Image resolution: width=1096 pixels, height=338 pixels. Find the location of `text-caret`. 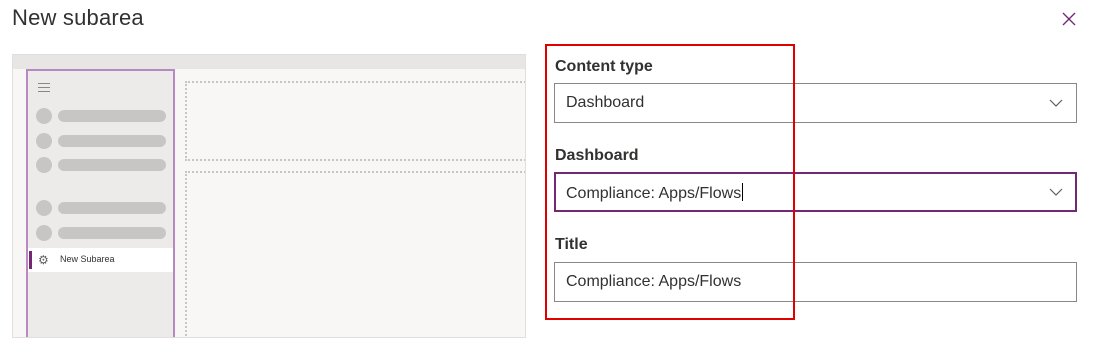

text-caret is located at coordinates (743, 192).